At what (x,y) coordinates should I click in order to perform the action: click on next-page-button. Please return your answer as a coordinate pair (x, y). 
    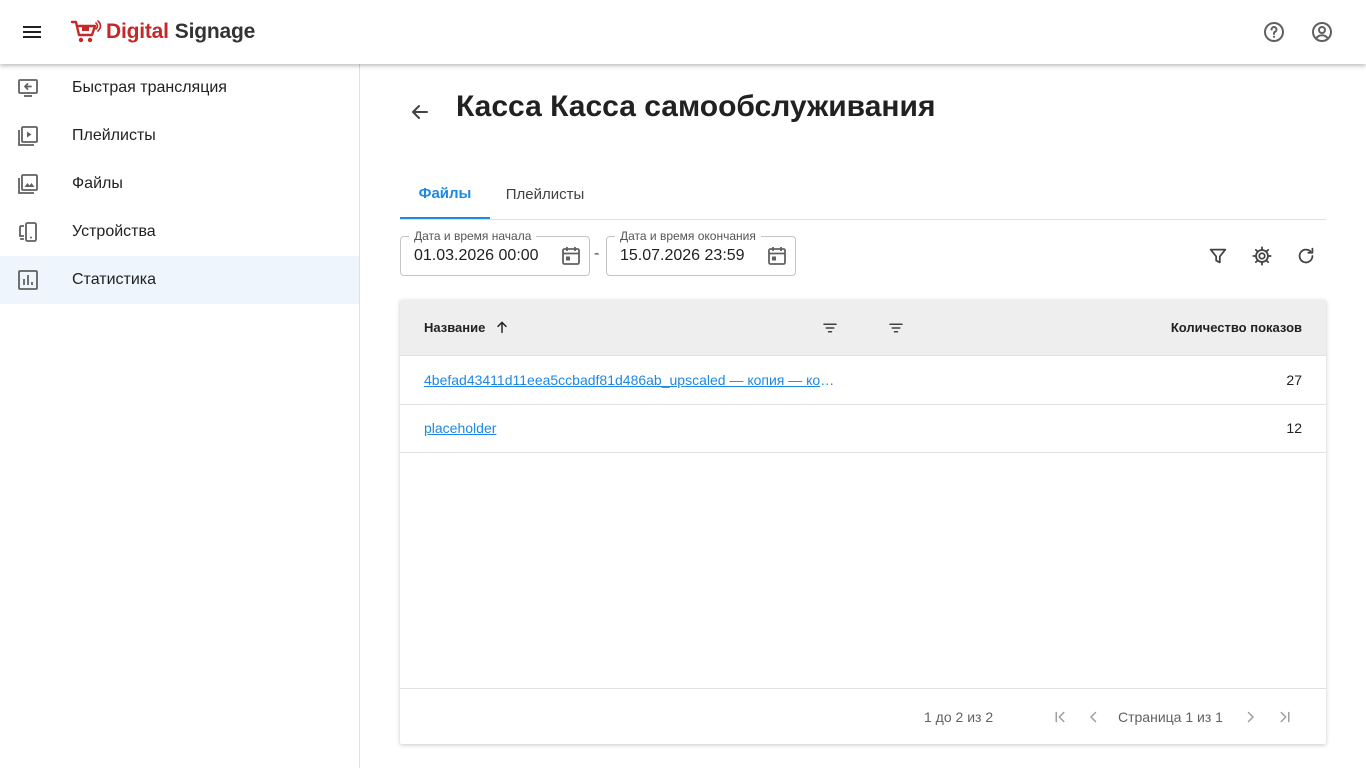
    Looking at the image, I should click on (1250, 717).